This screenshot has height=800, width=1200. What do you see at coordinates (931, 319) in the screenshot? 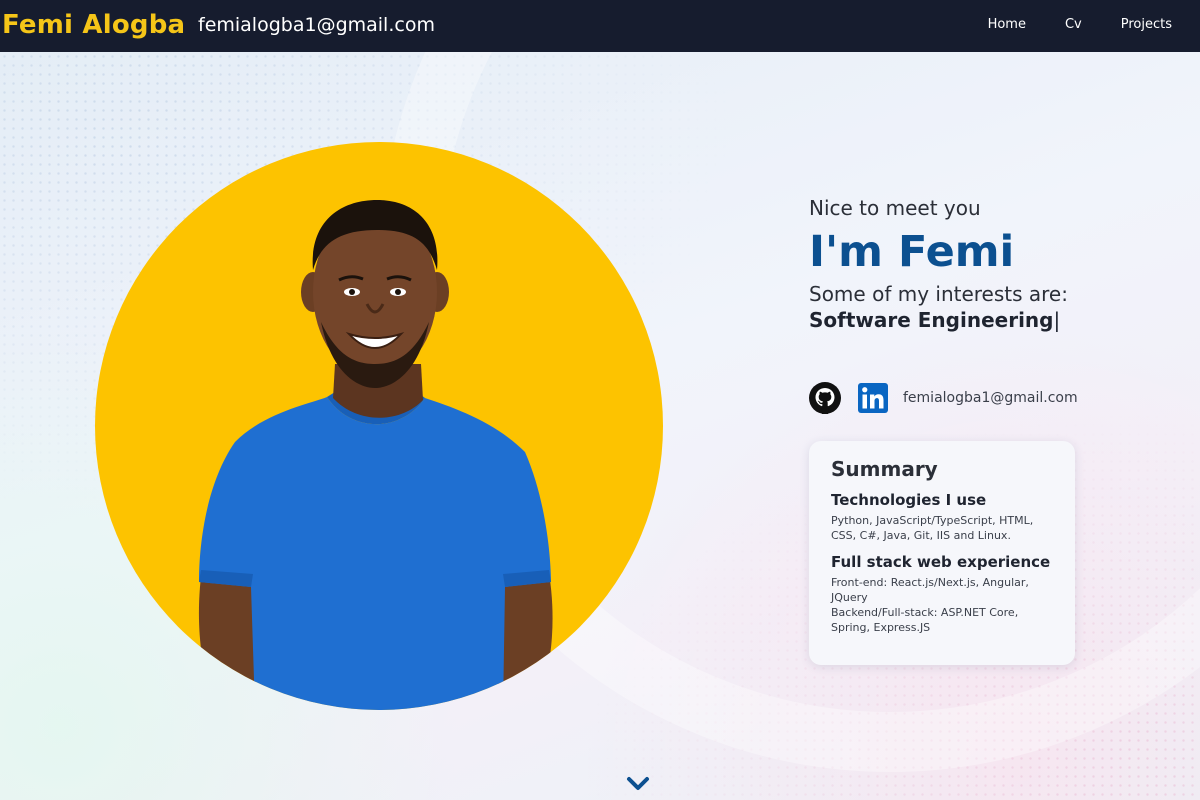
I see `interest-value: Software Engineering` at bounding box center [931, 319].